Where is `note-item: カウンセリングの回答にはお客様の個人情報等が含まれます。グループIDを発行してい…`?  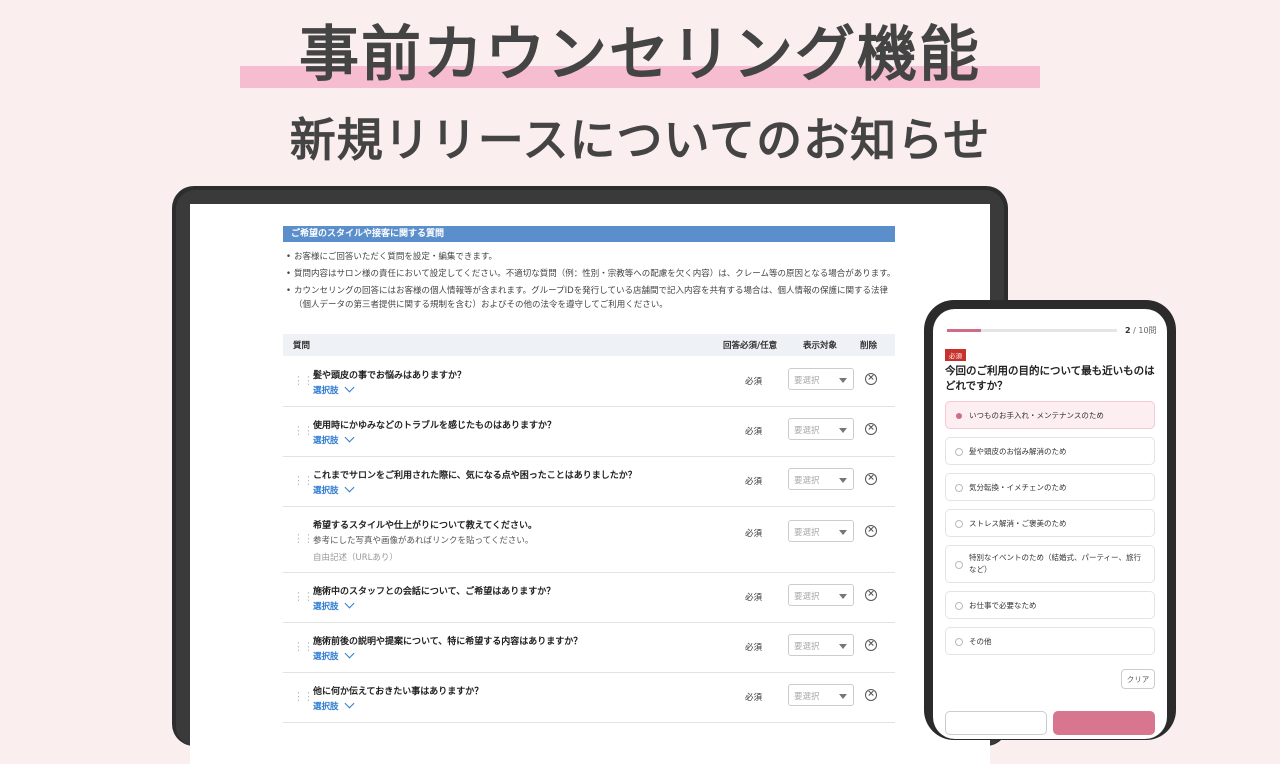
note-item: カウンセリングの回答にはお客様の個人情報等が含まれます。グループIDを発行してい… is located at coordinates (591, 298).